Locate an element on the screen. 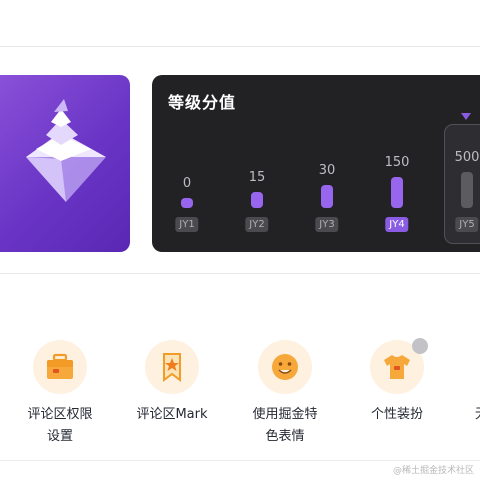 This screenshot has height=480, width=480. level-column-jy1: 0 JY1 is located at coordinates (187, 163).